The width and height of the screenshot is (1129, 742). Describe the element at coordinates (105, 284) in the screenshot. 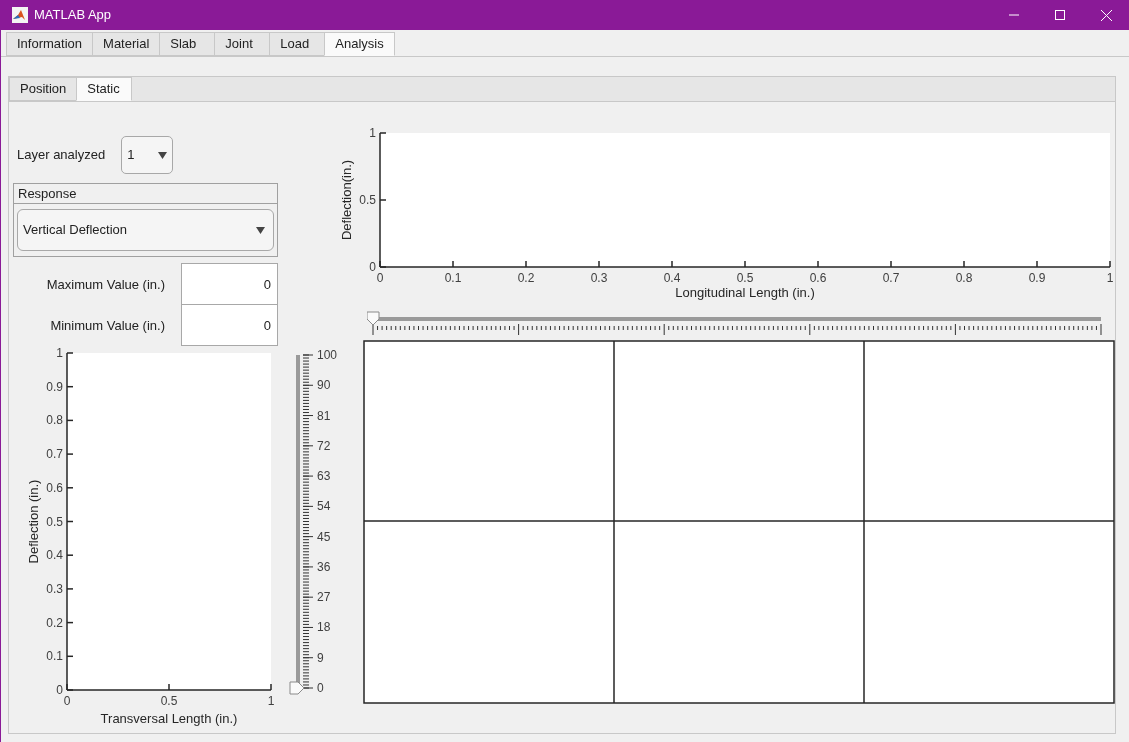

I see `field-label: Maximum Value (in.)` at that location.